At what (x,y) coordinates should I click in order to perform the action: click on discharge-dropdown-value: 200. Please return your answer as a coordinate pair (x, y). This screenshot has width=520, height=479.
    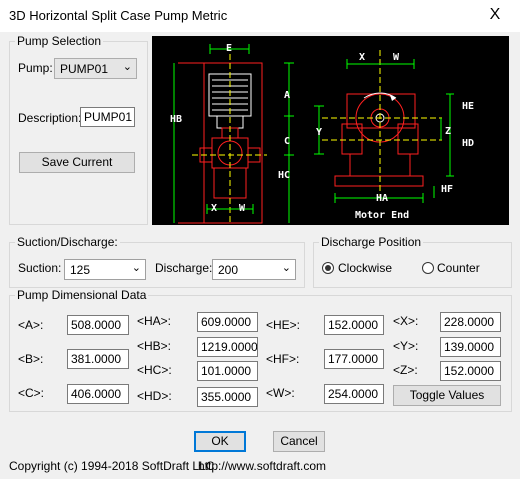
    Looking at the image, I should click on (228, 270).